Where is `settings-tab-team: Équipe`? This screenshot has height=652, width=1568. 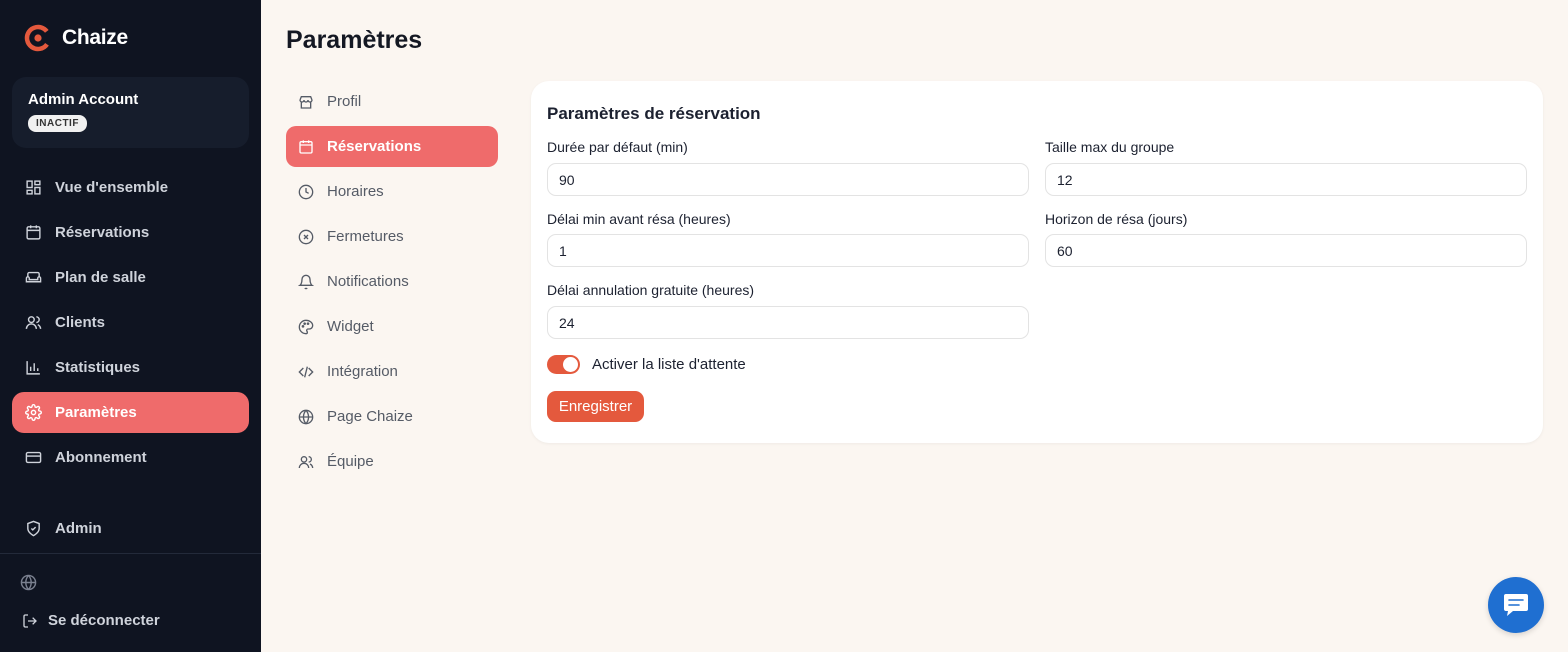
settings-tab-team: Équipe is located at coordinates (392, 461).